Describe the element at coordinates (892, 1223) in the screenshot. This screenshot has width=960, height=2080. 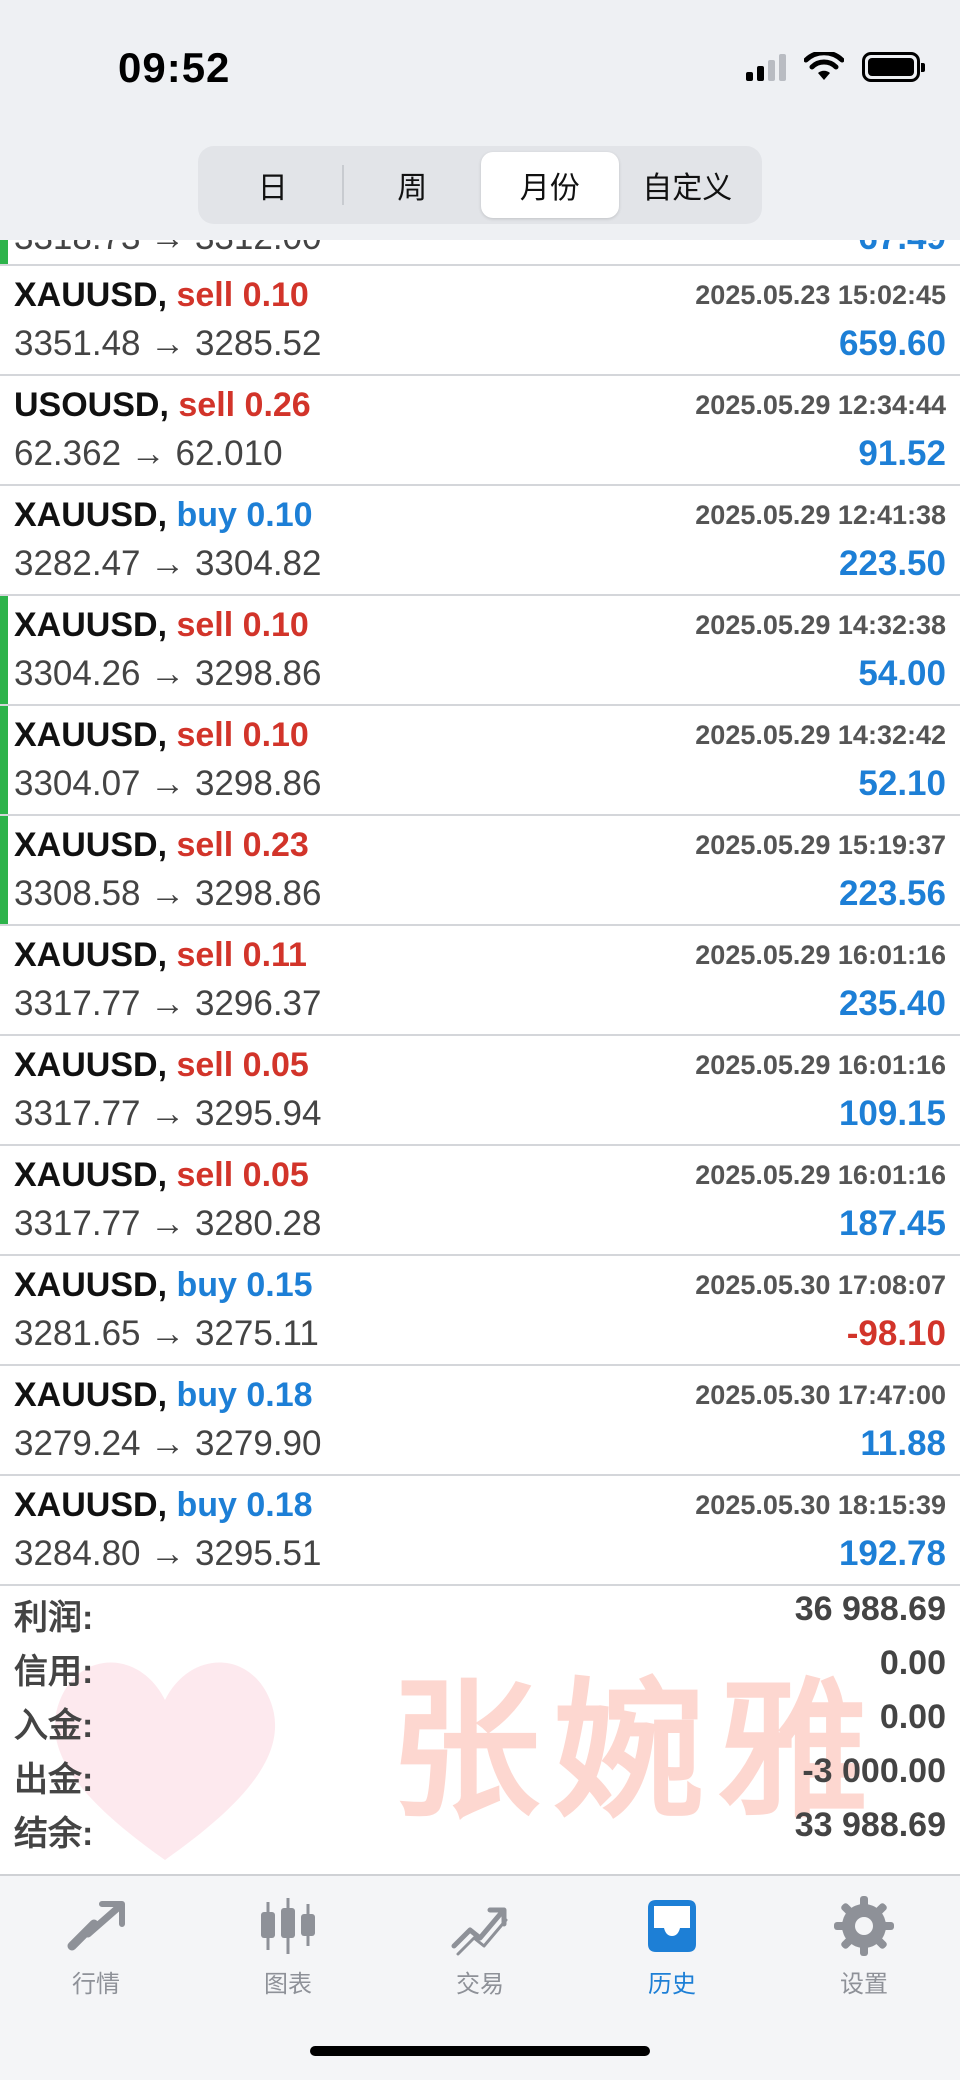
I see `deal-profit: 187.45` at that location.